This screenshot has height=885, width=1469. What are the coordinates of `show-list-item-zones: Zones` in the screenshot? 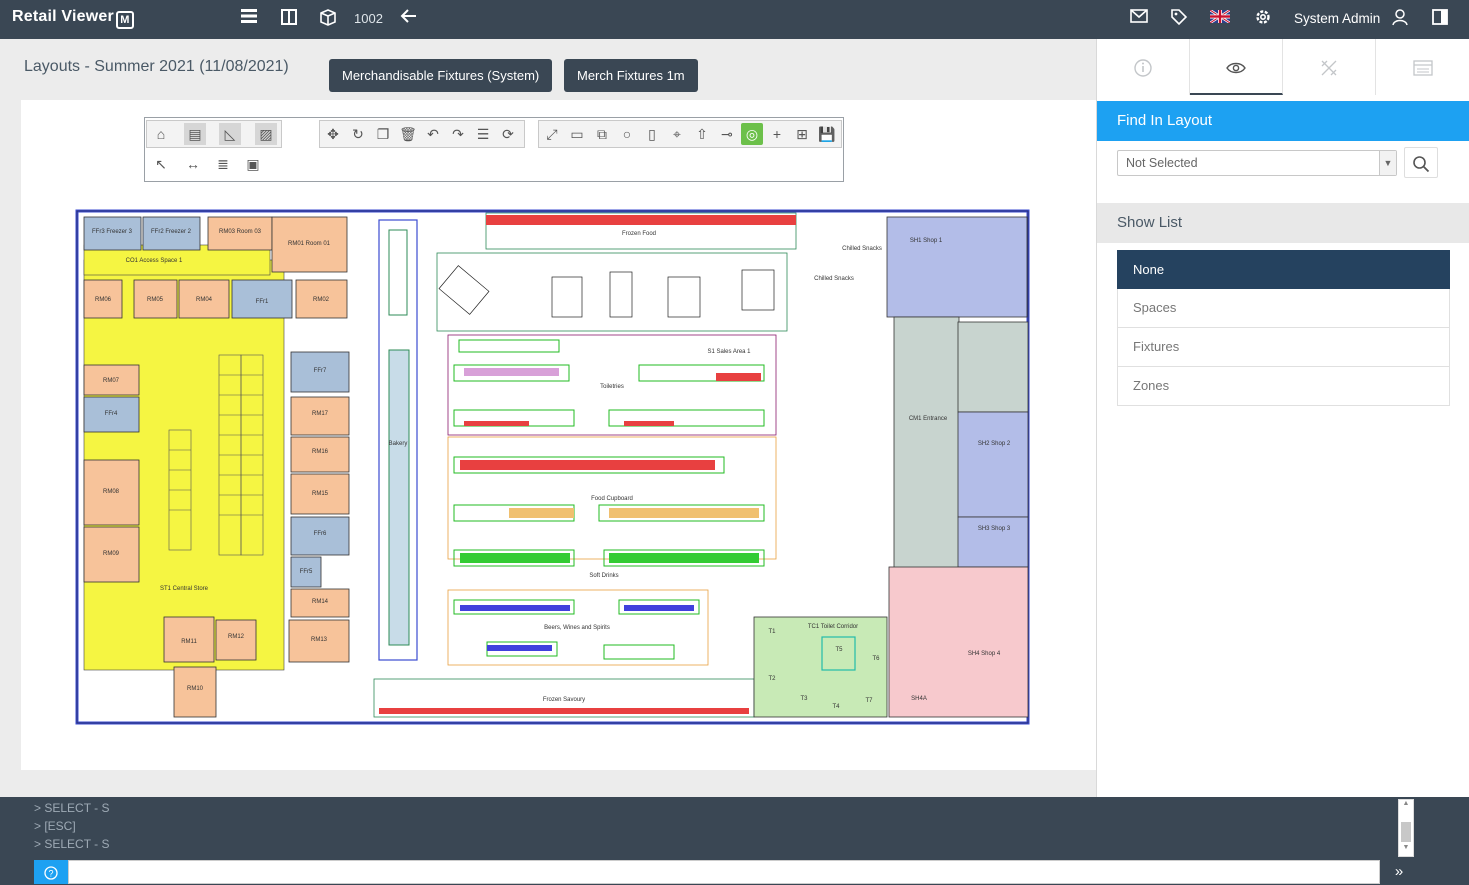 It's located at (1283, 386).